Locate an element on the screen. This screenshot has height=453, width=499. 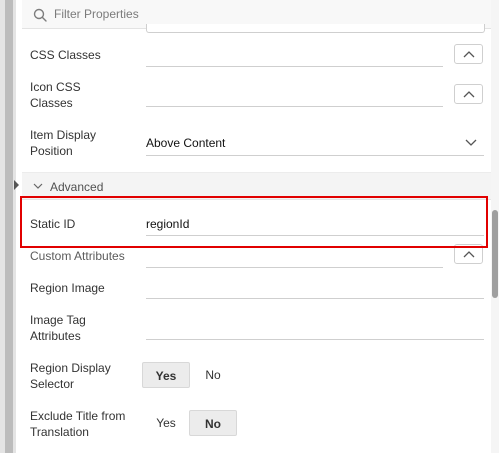
region-display-selector-no-button: No is located at coordinates (213, 375).